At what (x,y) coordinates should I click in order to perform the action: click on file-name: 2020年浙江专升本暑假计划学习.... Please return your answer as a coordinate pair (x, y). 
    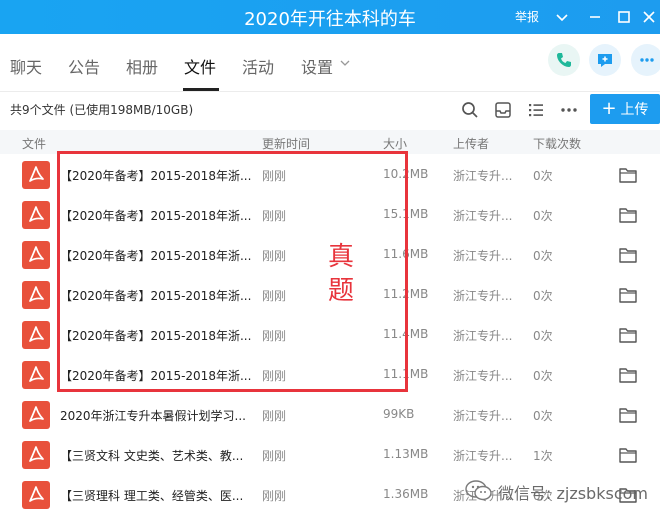
    Looking at the image, I should click on (153, 415).